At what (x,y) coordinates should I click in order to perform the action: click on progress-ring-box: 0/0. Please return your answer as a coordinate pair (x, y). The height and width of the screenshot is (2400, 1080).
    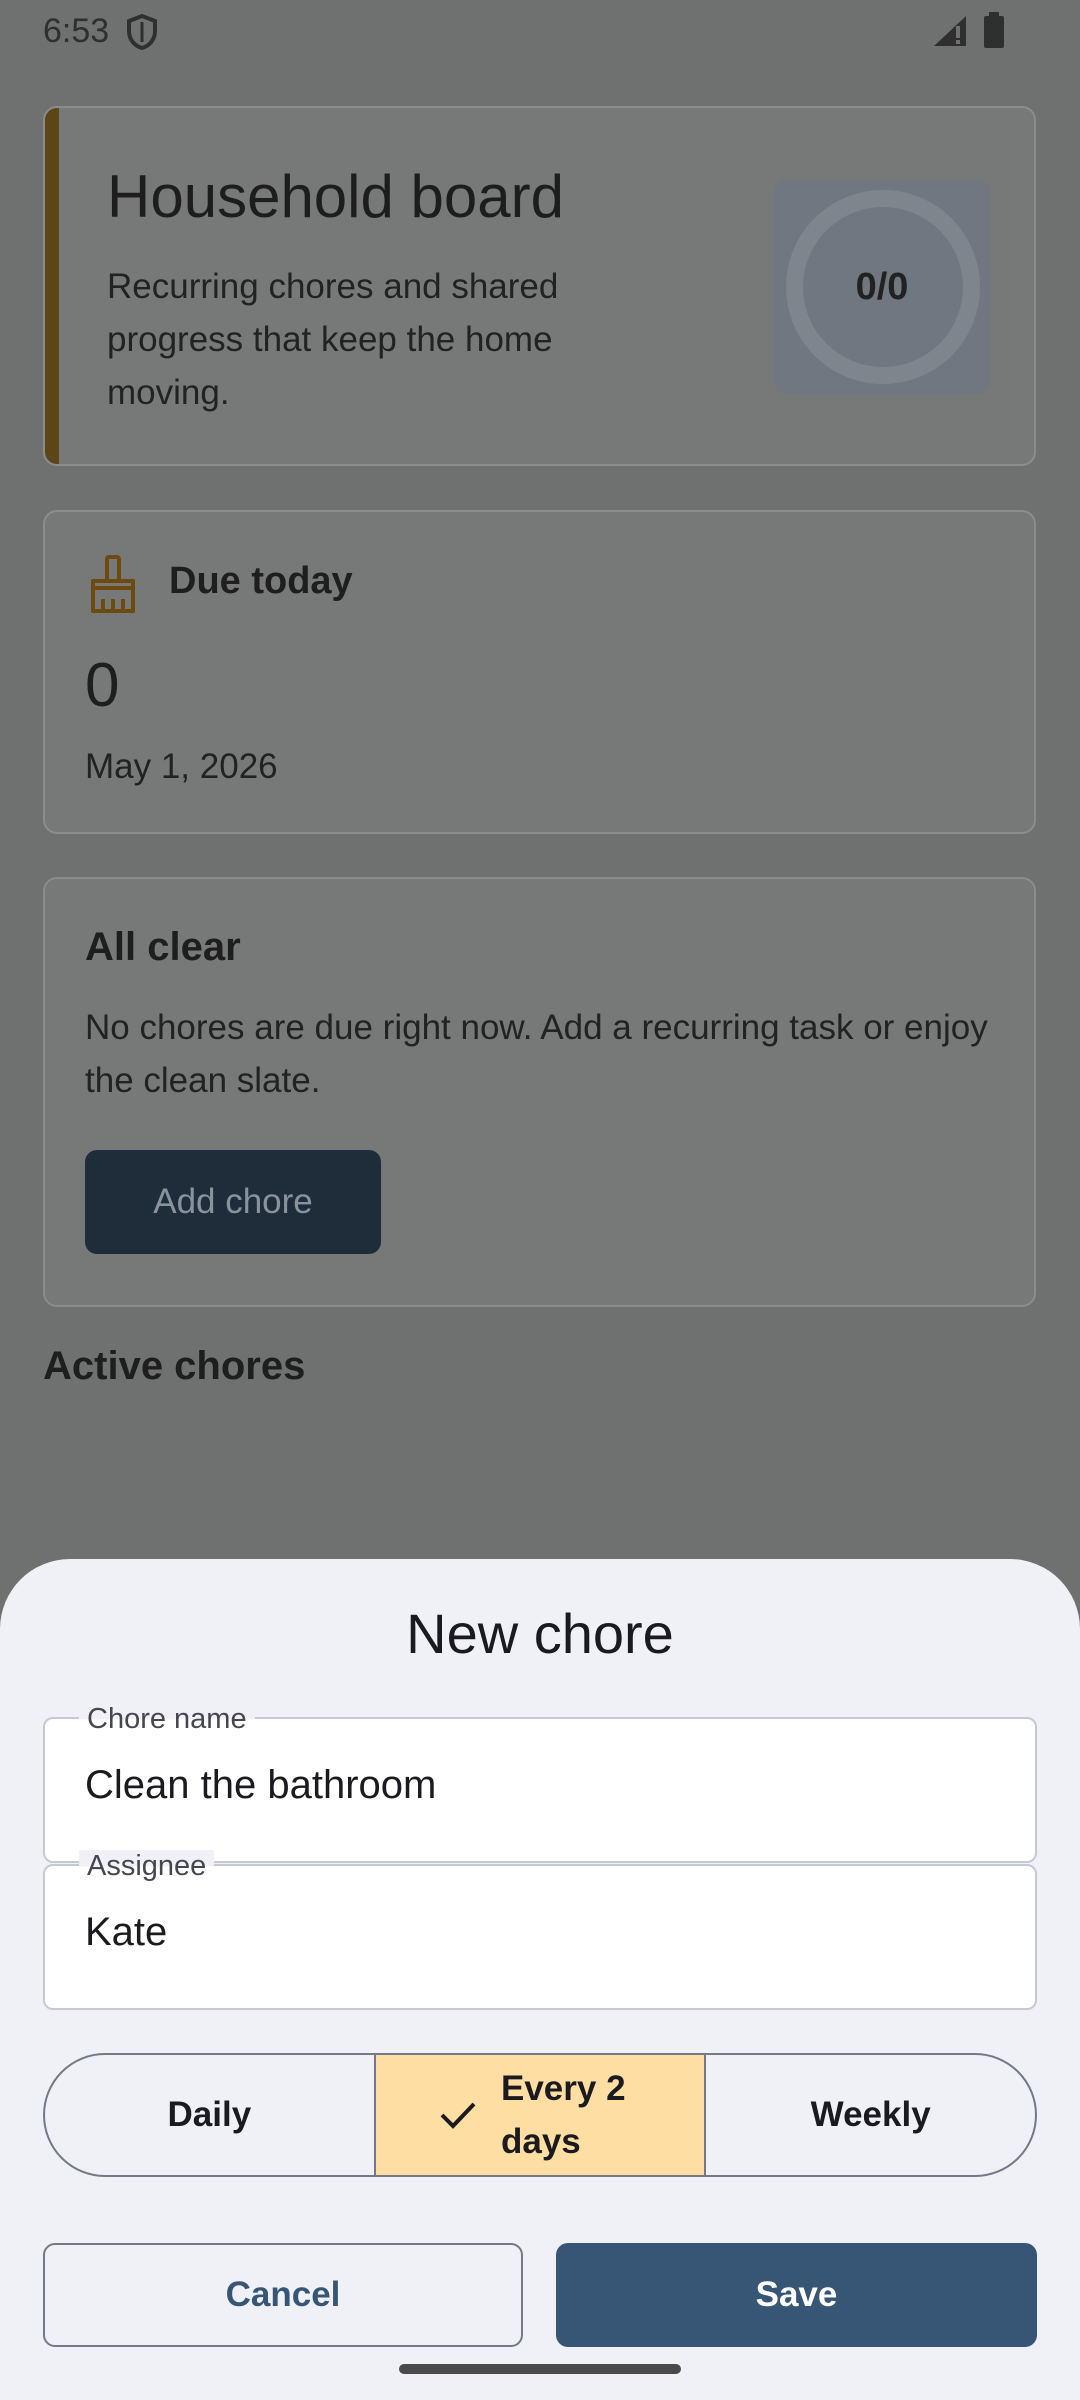
    Looking at the image, I should click on (882, 287).